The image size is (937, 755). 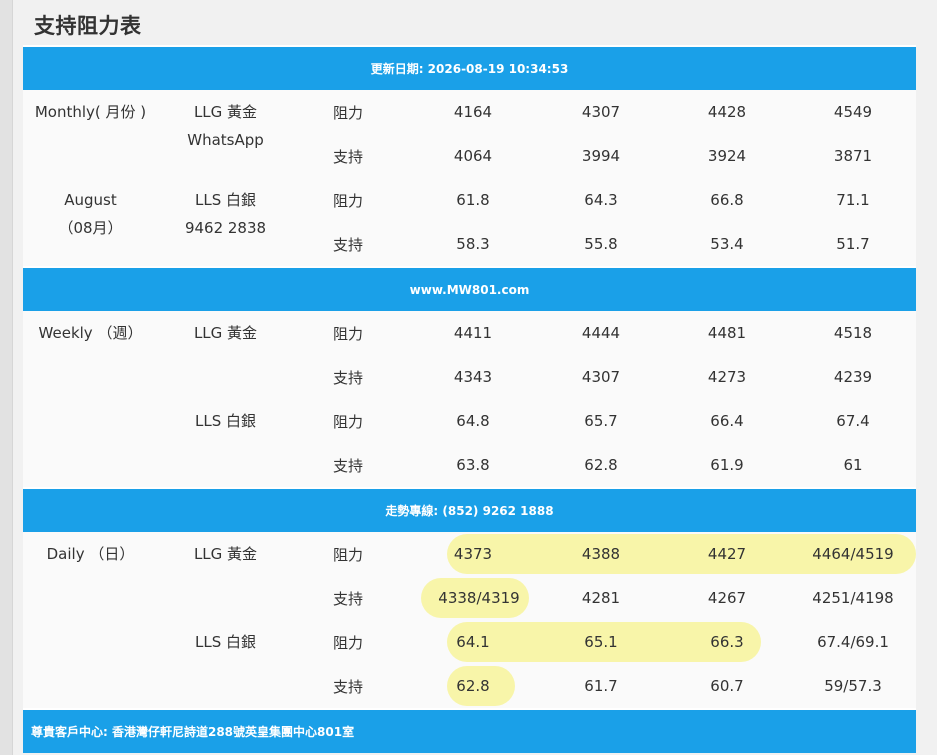 What do you see at coordinates (727, 421) in the screenshot?
I see `value-cell: 66.4` at bounding box center [727, 421].